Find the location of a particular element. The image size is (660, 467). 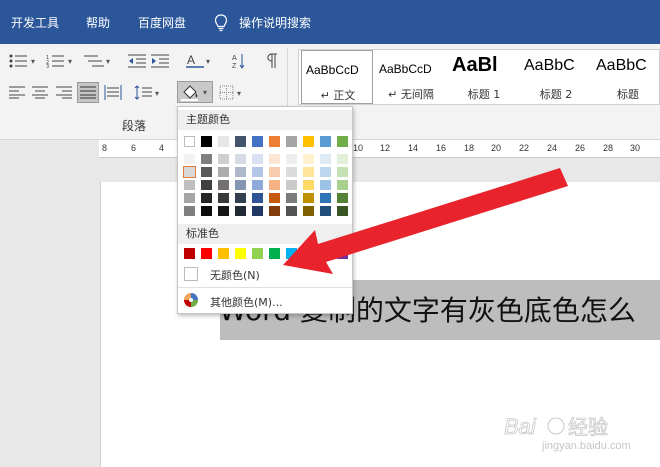

align-center-icon is located at coordinates (40, 92).